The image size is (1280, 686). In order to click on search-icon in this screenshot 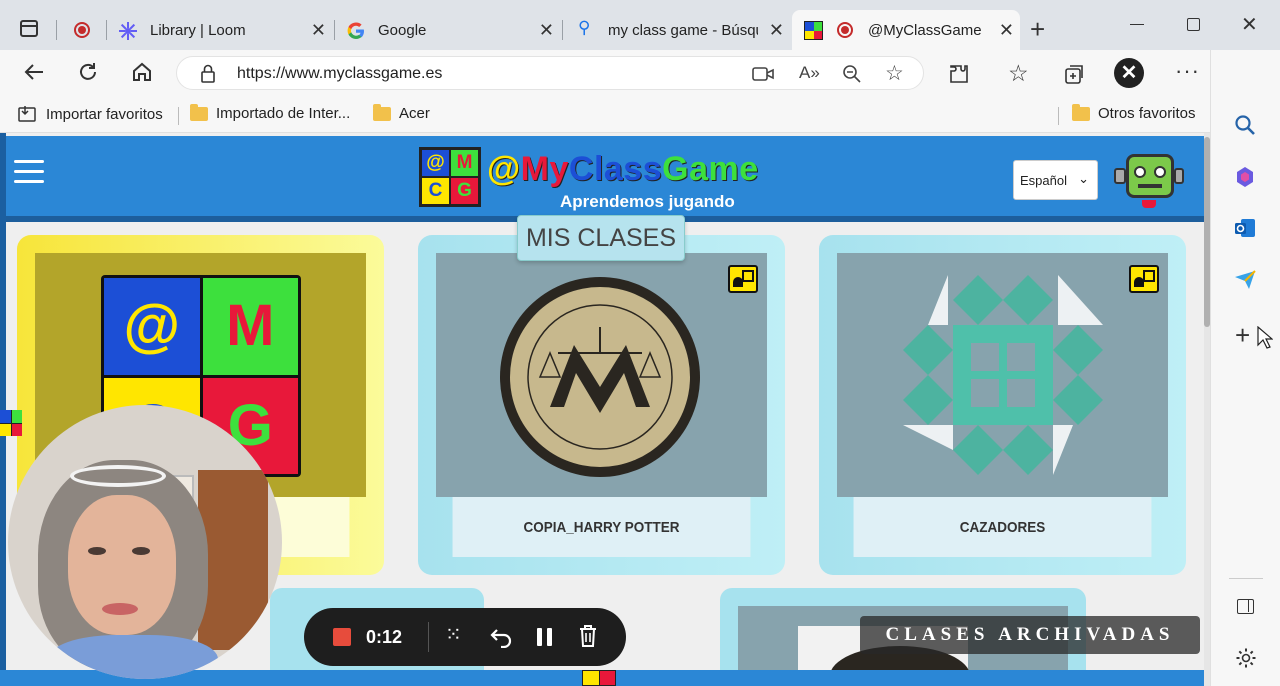, I will do `click(1245, 125)`.